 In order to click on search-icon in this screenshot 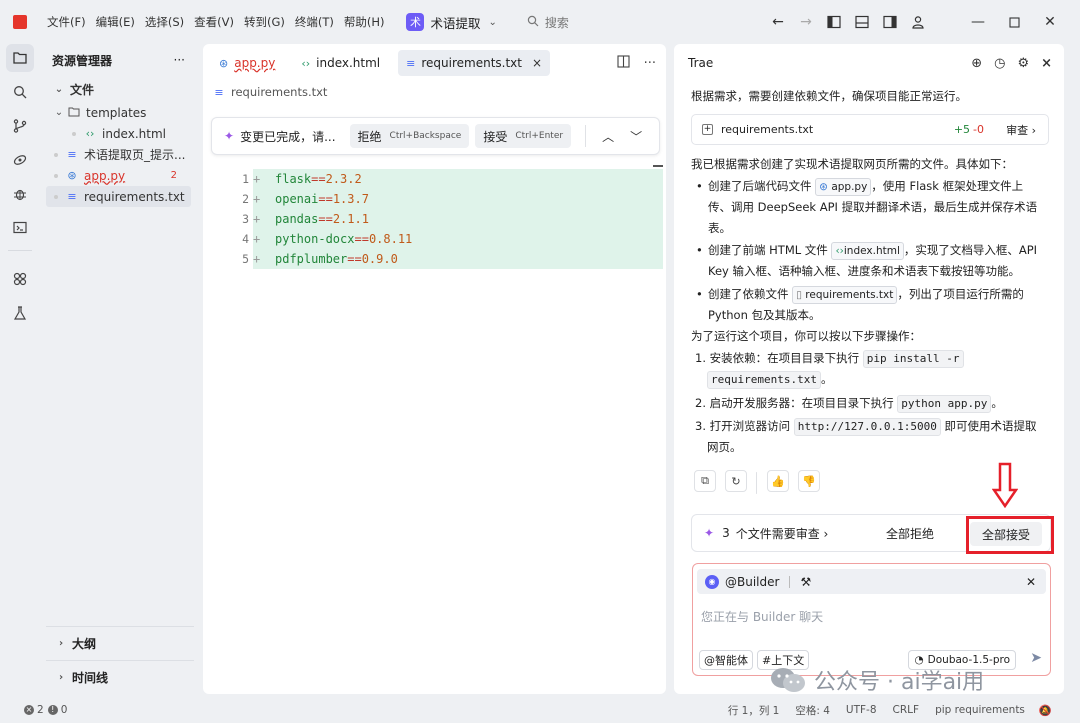, I will do `click(20, 92)`.